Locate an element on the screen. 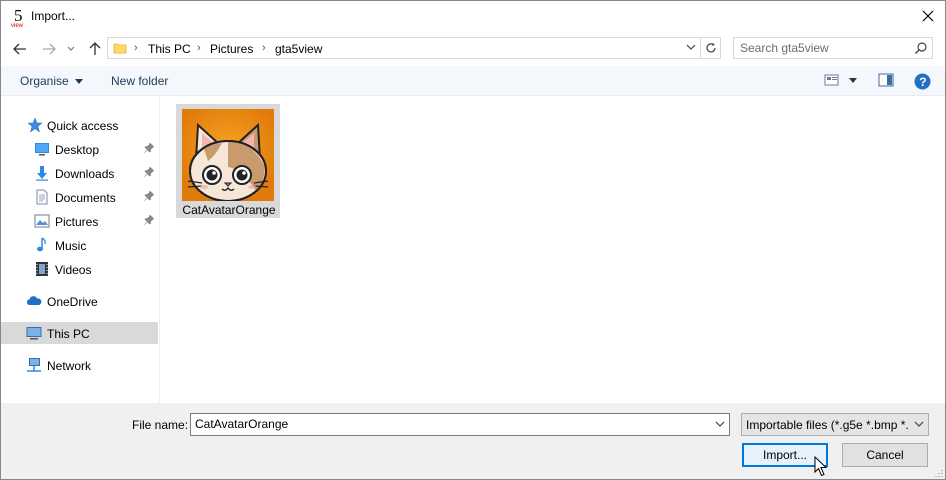  desktop-icon is located at coordinates (42, 149).